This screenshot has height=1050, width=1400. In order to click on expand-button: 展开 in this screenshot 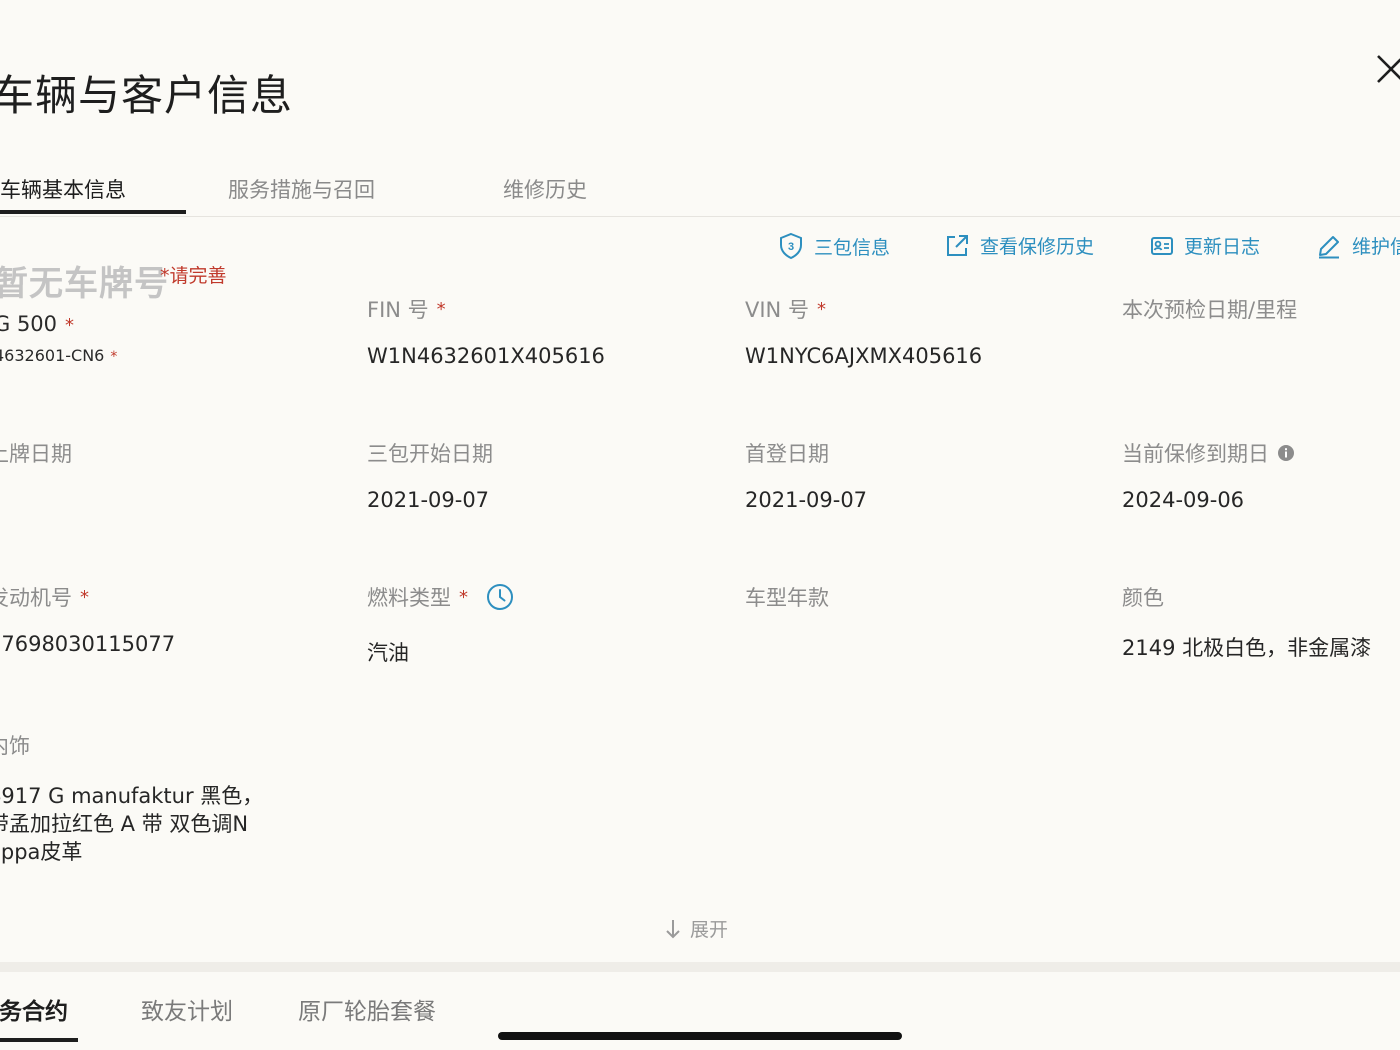, I will do `click(696, 928)`.